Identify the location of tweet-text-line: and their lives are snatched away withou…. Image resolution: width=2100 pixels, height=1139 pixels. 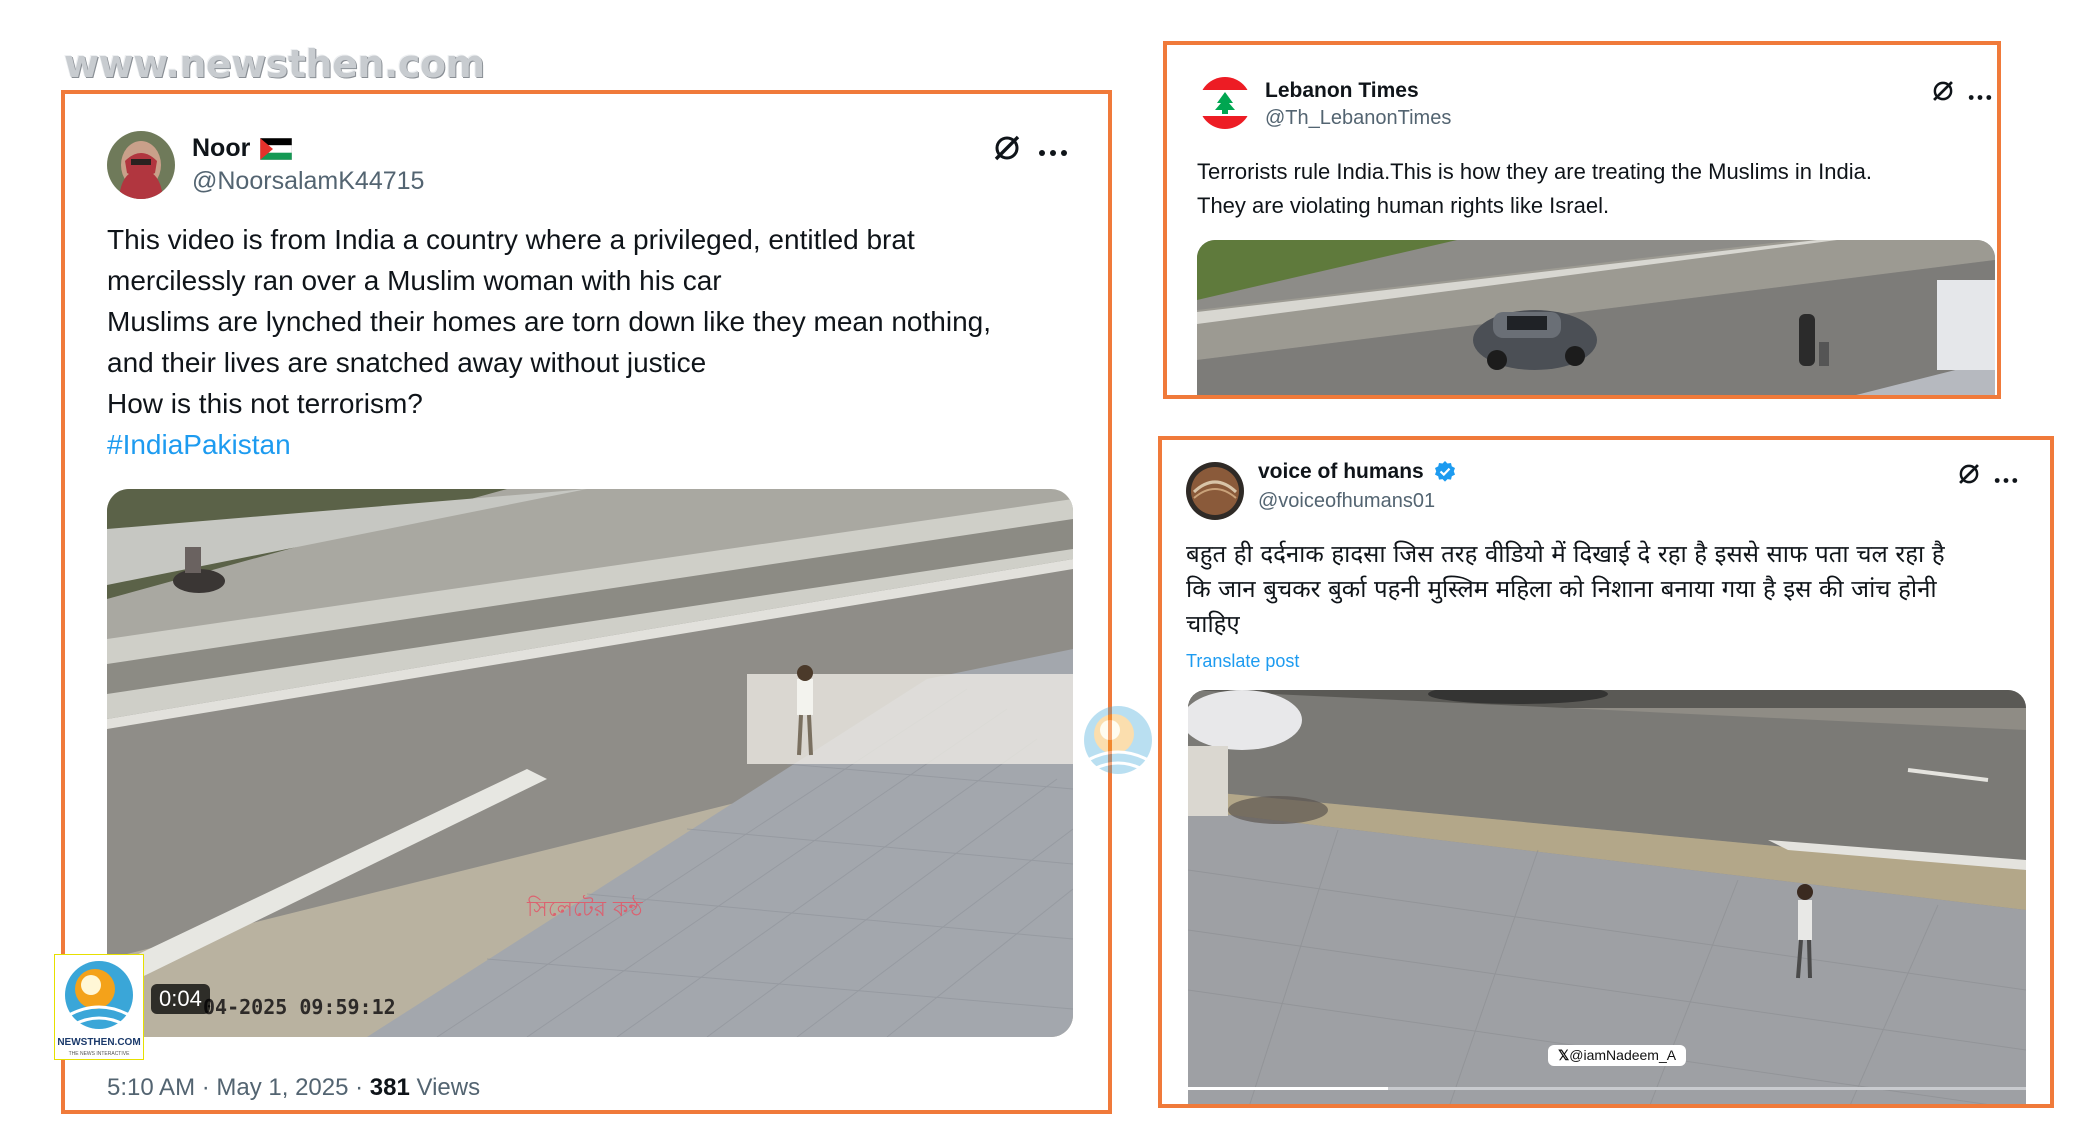
(407, 362).